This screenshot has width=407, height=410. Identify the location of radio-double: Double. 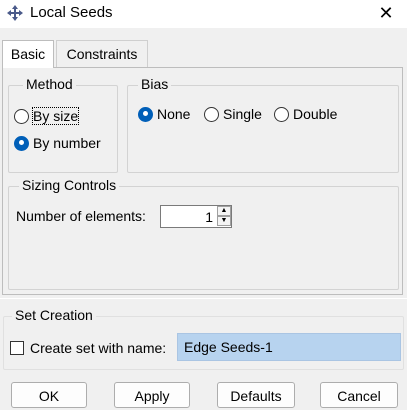
(305, 114).